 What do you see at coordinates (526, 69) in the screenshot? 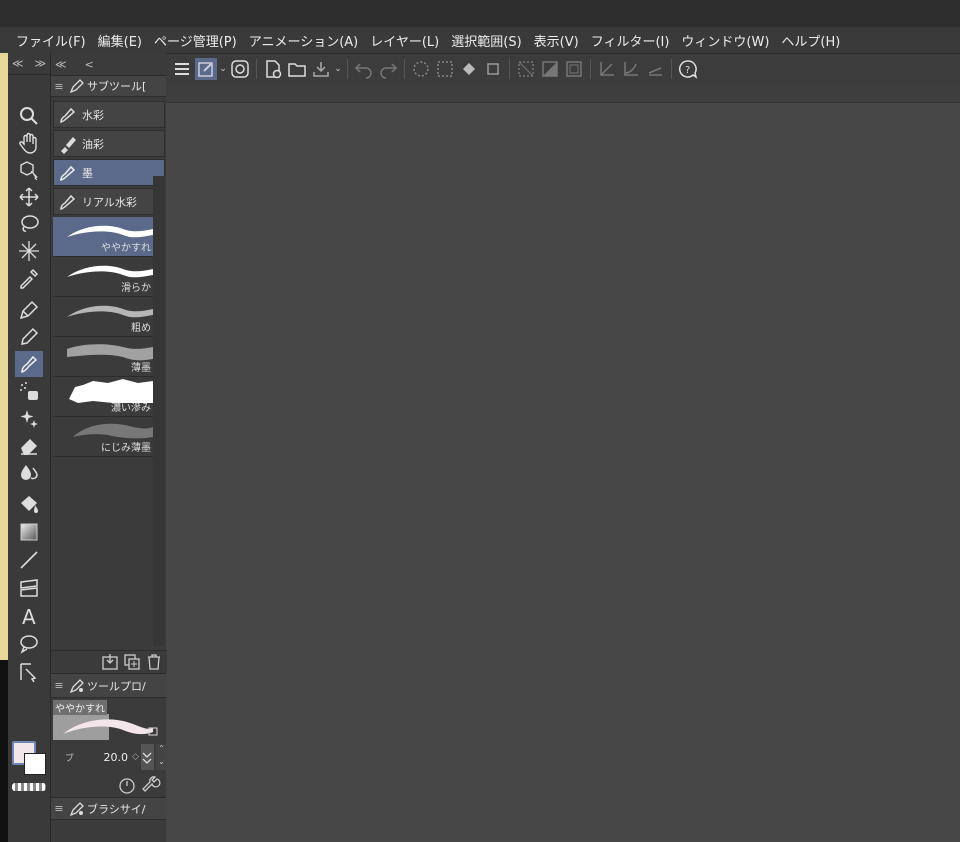
I see `deselect-icon` at bounding box center [526, 69].